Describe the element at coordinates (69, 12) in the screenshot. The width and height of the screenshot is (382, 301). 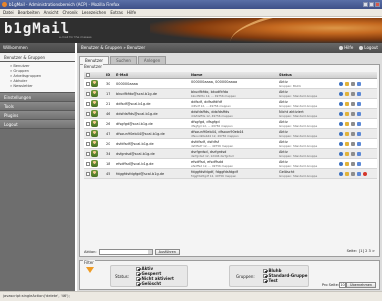
I see `menu-chronik: Chronik` at that location.